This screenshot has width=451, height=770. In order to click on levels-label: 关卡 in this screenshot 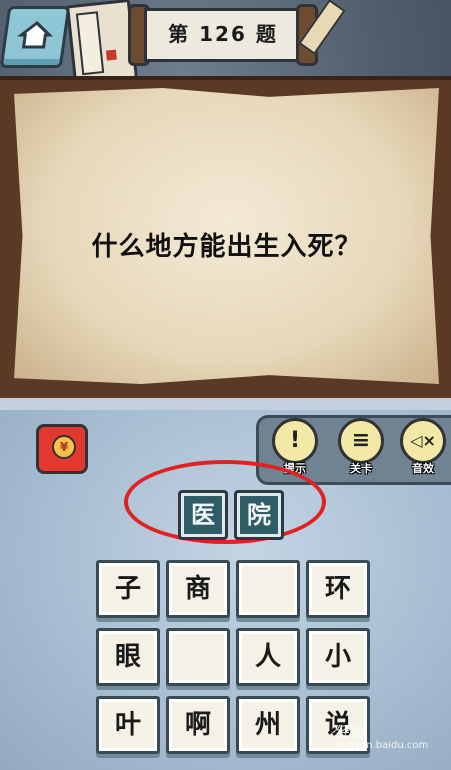, I will do `click(361, 468)`.